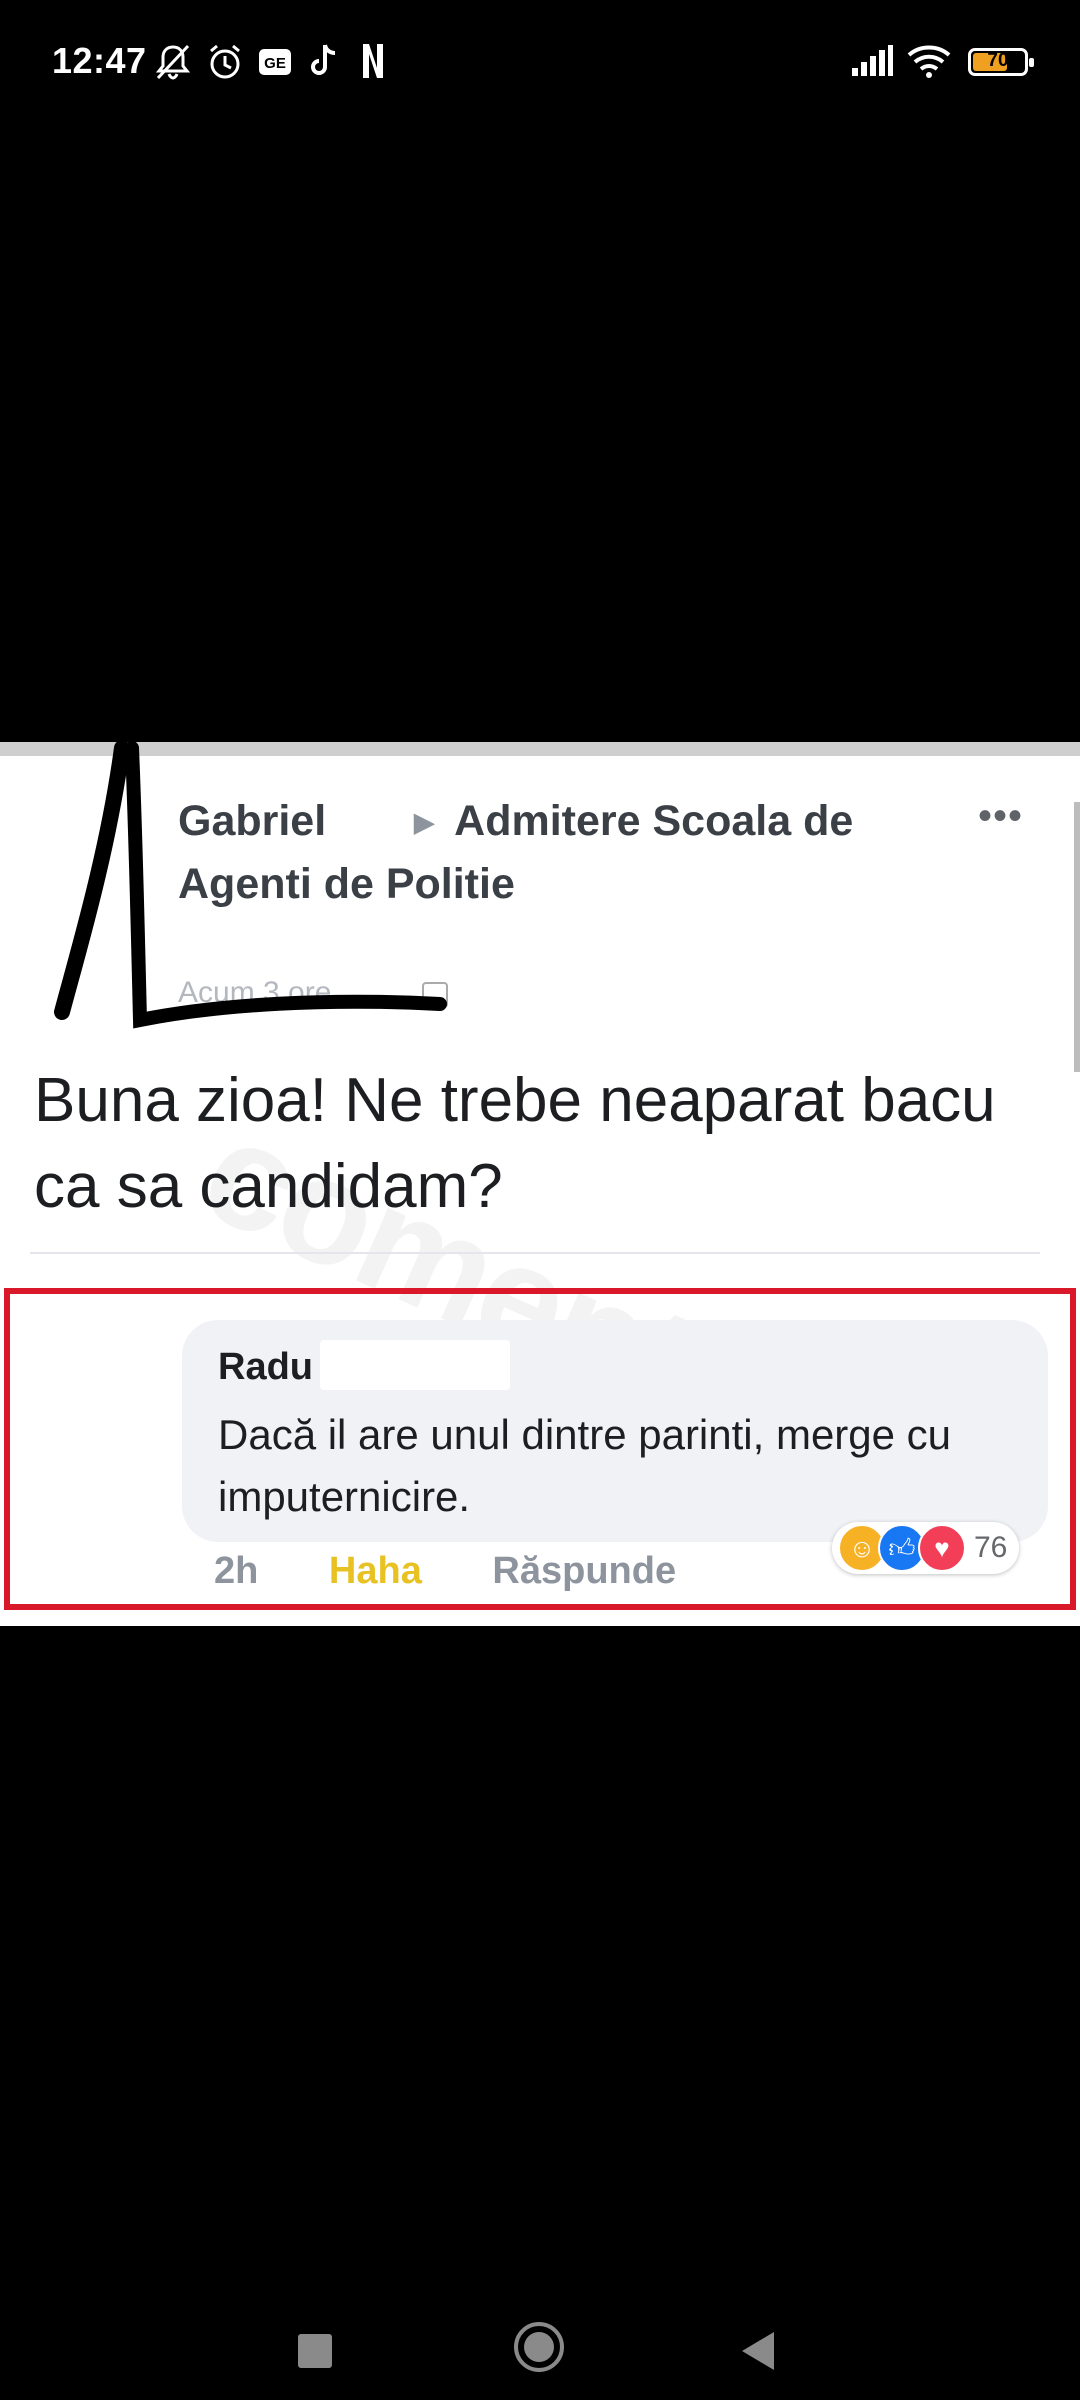  What do you see at coordinates (315, 2351) in the screenshot?
I see `recents-button` at bounding box center [315, 2351].